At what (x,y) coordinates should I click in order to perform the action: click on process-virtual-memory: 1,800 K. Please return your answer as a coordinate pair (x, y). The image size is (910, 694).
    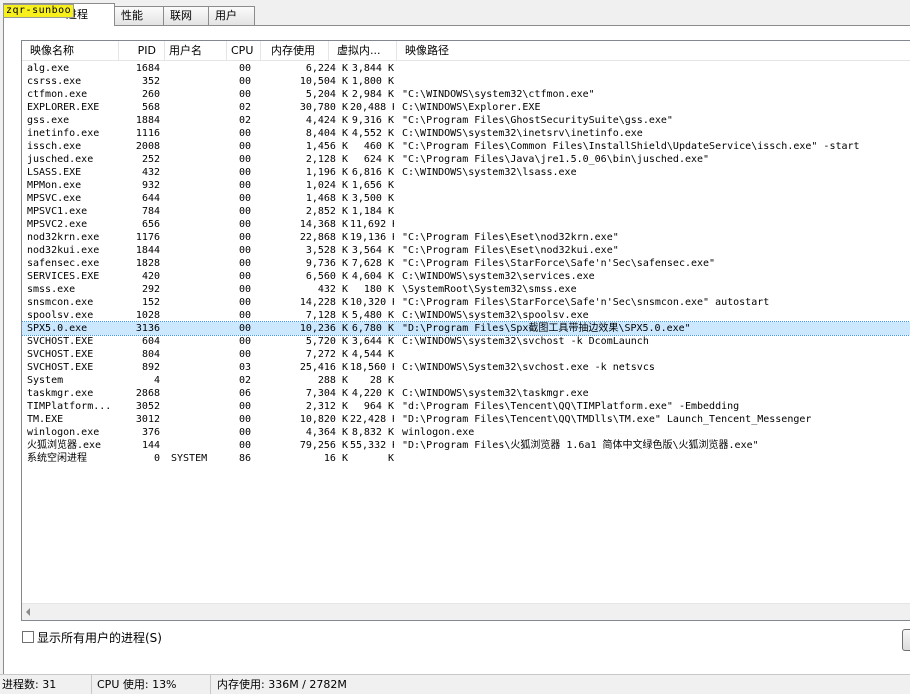
    Looking at the image, I should click on (372, 81).